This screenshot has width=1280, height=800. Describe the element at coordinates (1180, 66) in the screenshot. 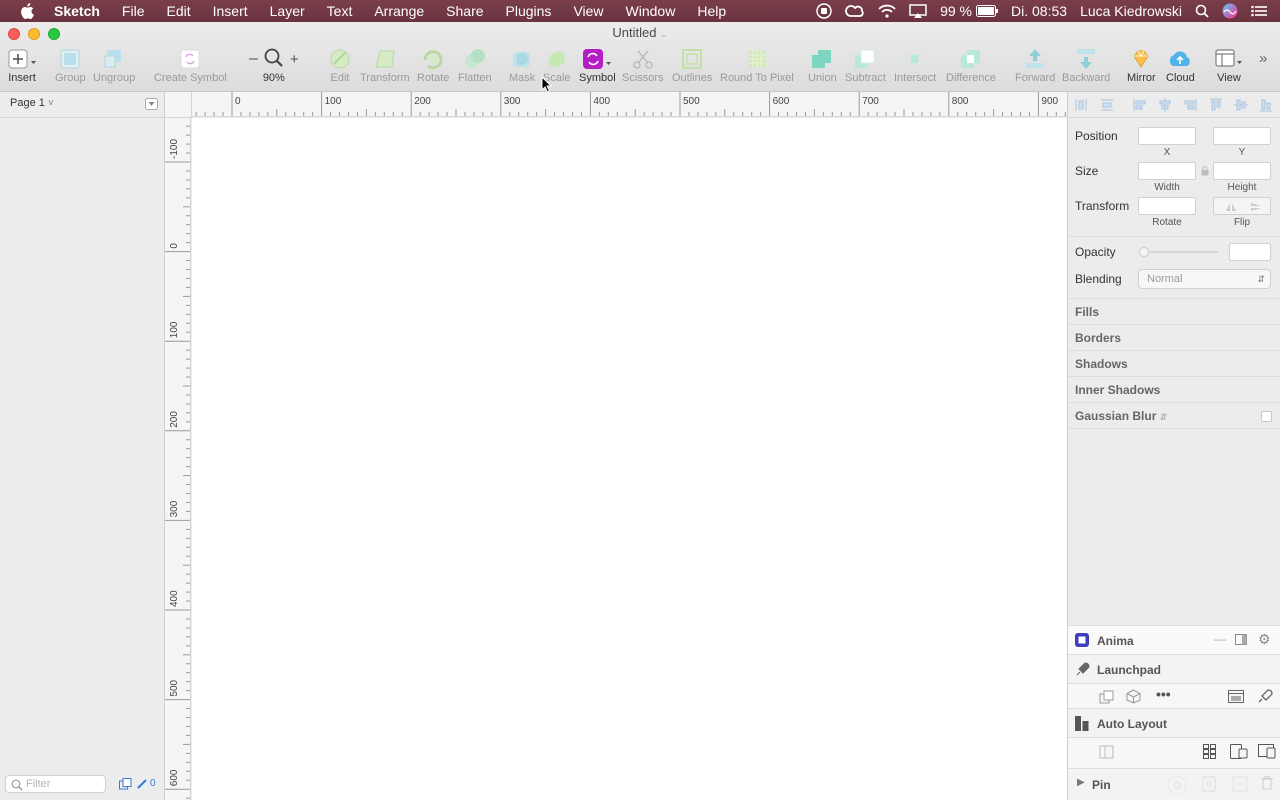

I see `cloud-button: Cloud` at that location.